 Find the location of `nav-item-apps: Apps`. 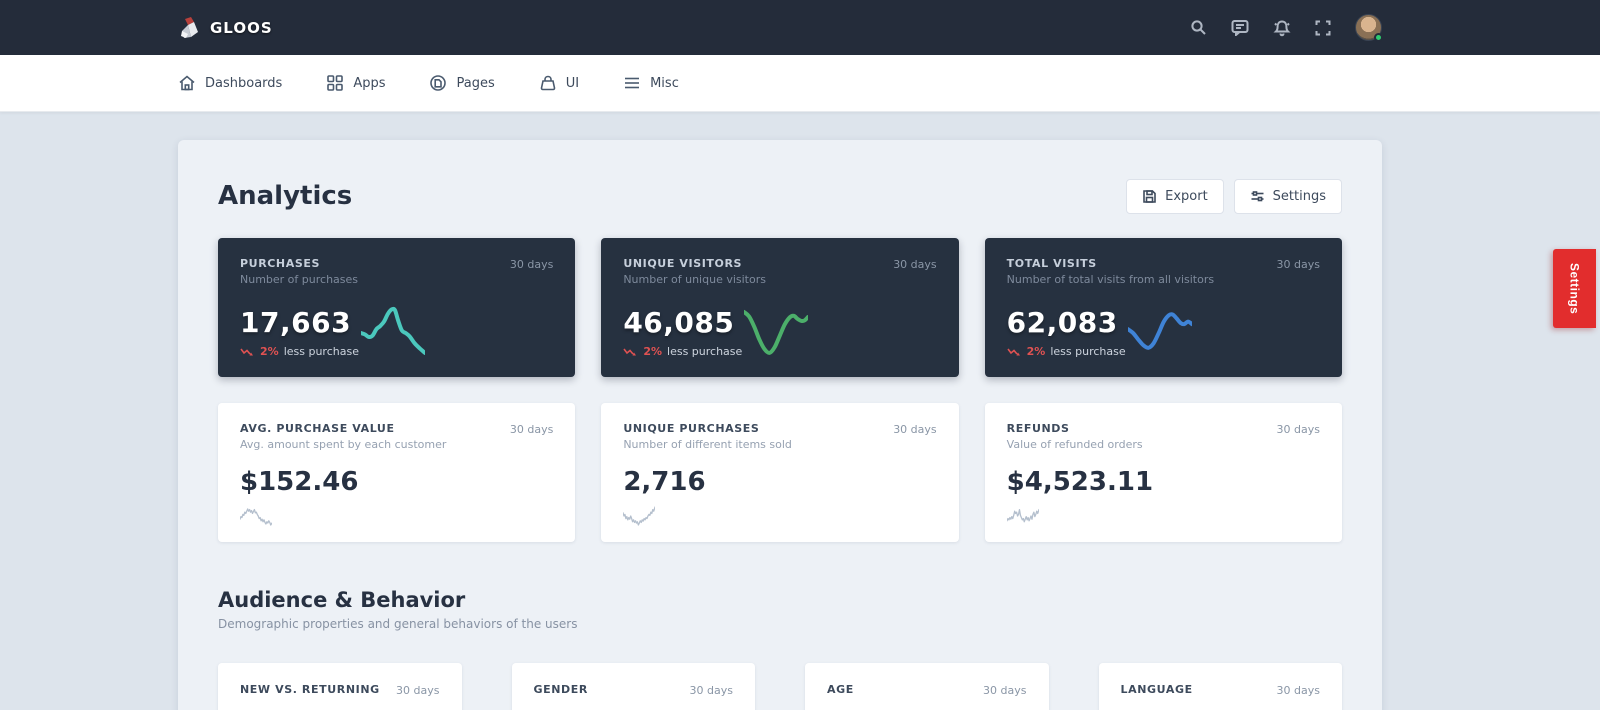

nav-item-apps: Apps is located at coordinates (355, 83).